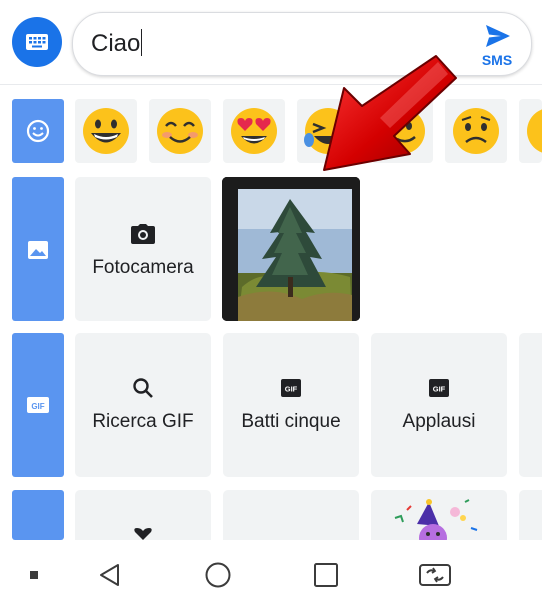  I want to click on smiley-icon, so click(38, 131).